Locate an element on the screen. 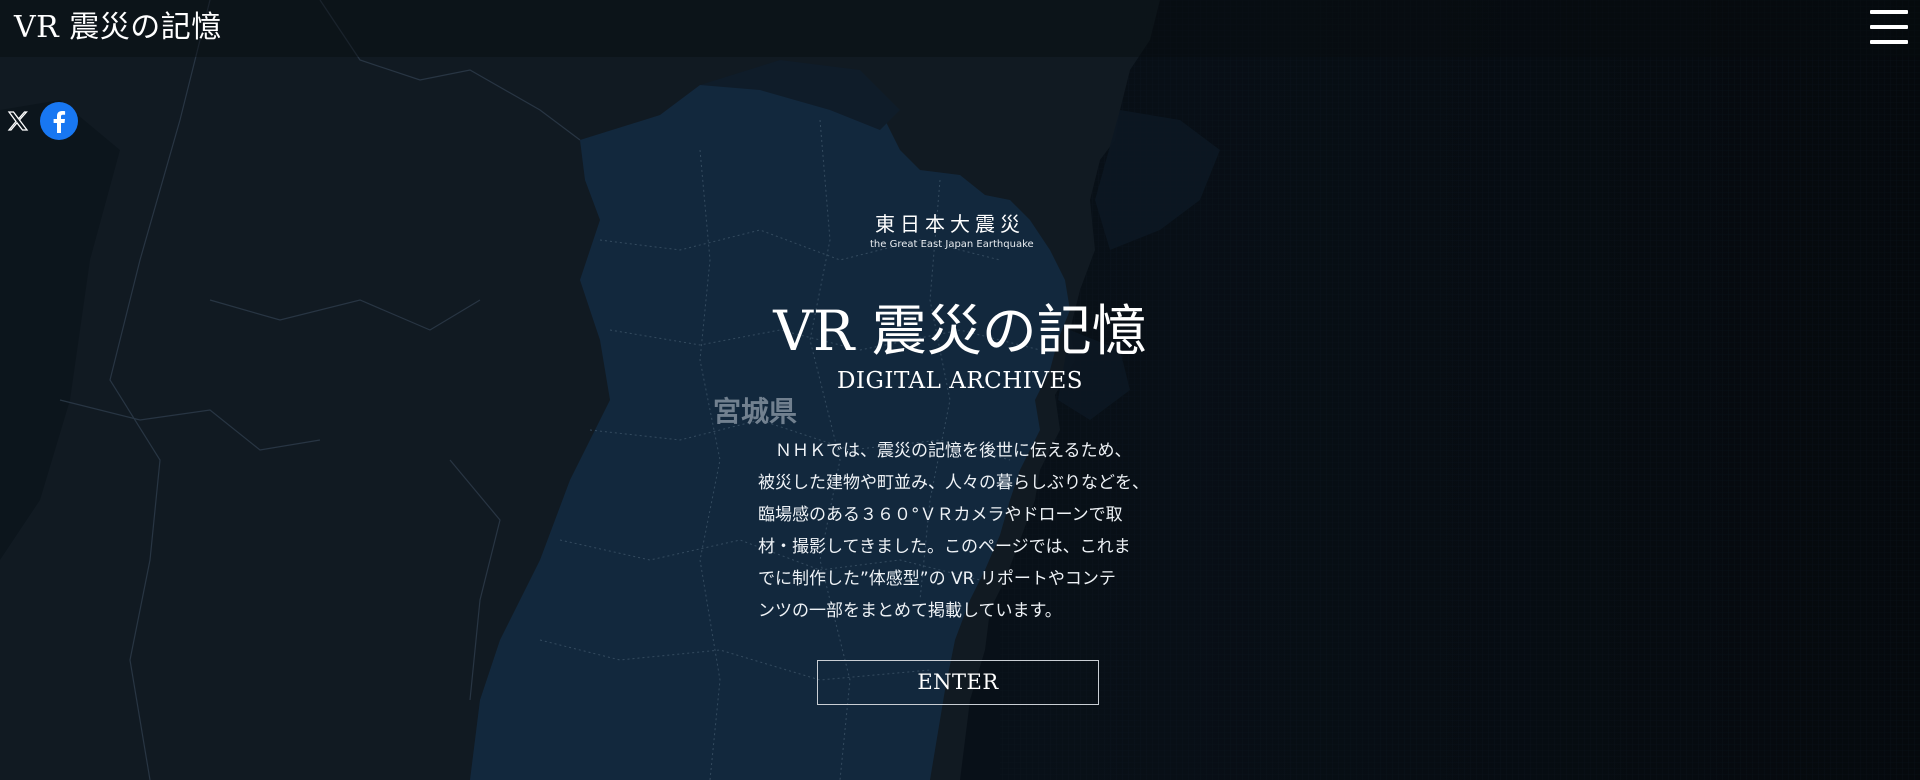 The width and height of the screenshot is (1920, 780). description-line: でに制作した”体感型”の VR リポートやコンテ is located at coordinates (937, 579).